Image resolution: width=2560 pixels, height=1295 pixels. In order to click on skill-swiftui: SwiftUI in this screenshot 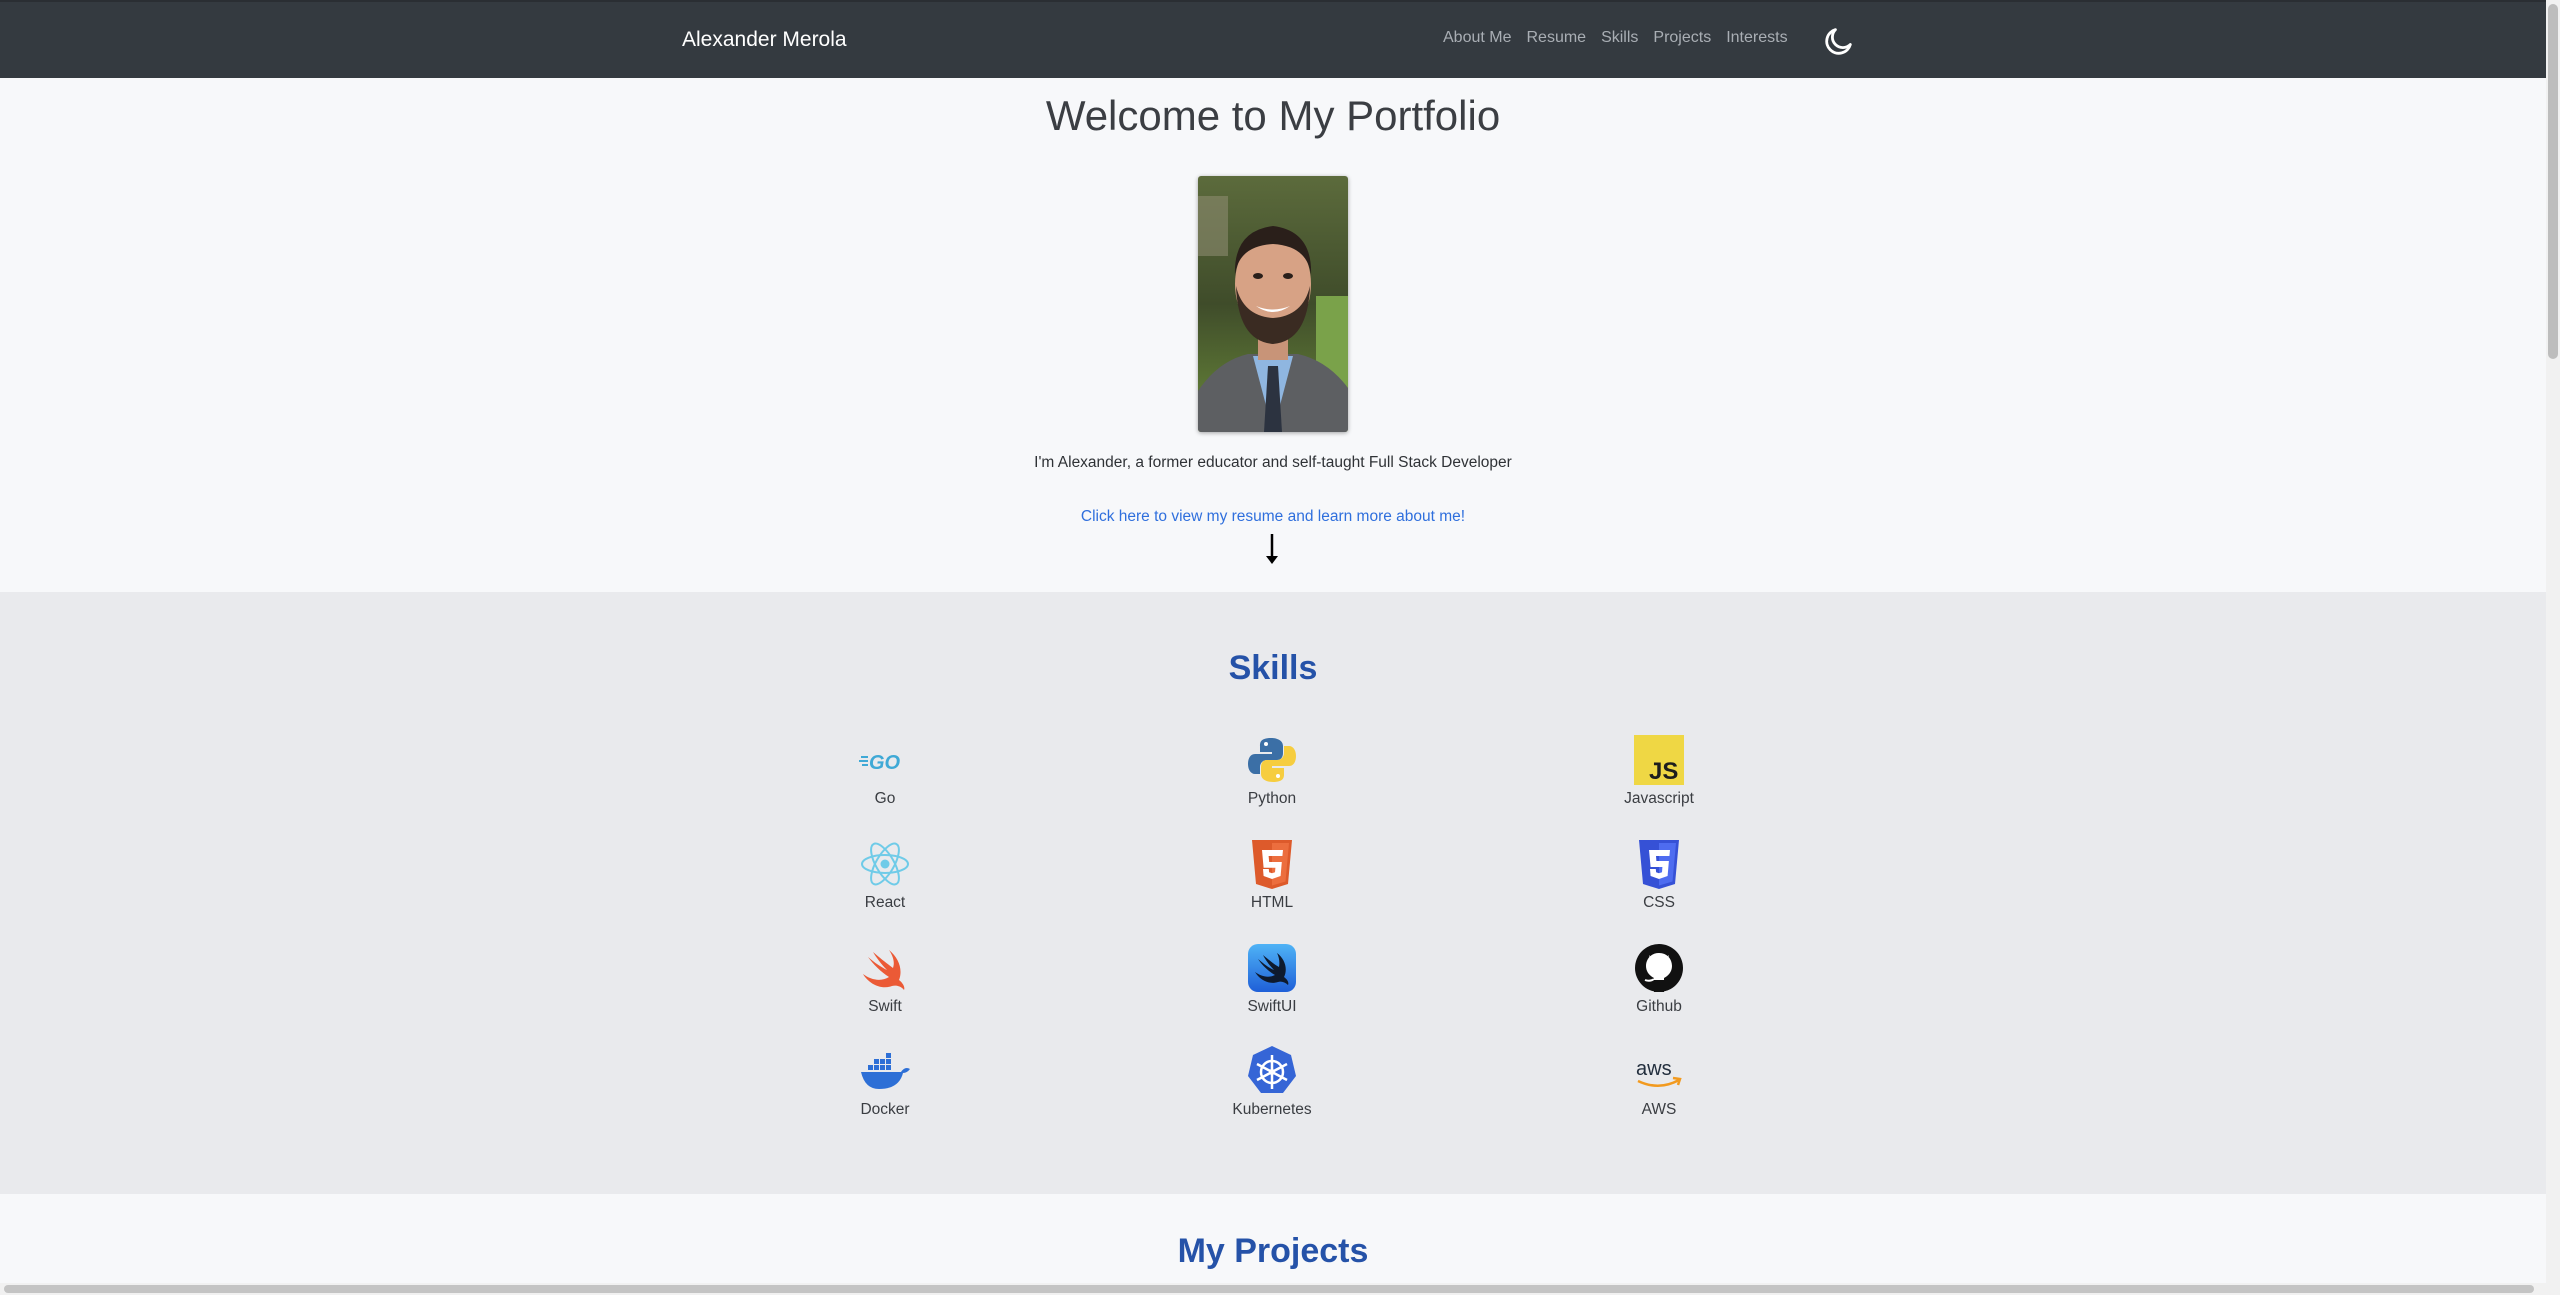, I will do `click(1272, 979)`.